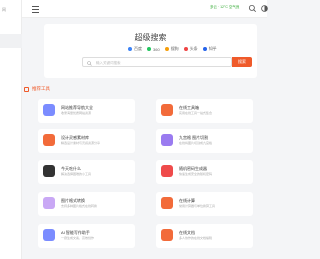 This screenshot has width=320, height=259. What do you see at coordinates (150, 37) in the screenshot?
I see `search-title: 超级搜索` at bounding box center [150, 37].